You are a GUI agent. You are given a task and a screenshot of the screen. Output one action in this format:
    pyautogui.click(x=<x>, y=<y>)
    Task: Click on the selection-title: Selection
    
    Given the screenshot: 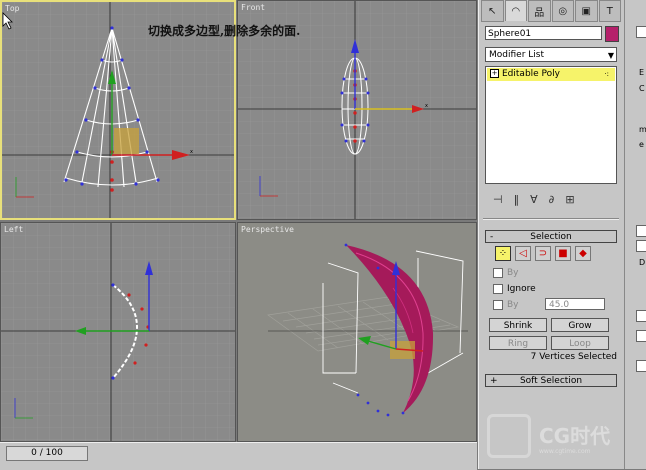 What is the action you would take?
    pyautogui.click(x=551, y=237)
    